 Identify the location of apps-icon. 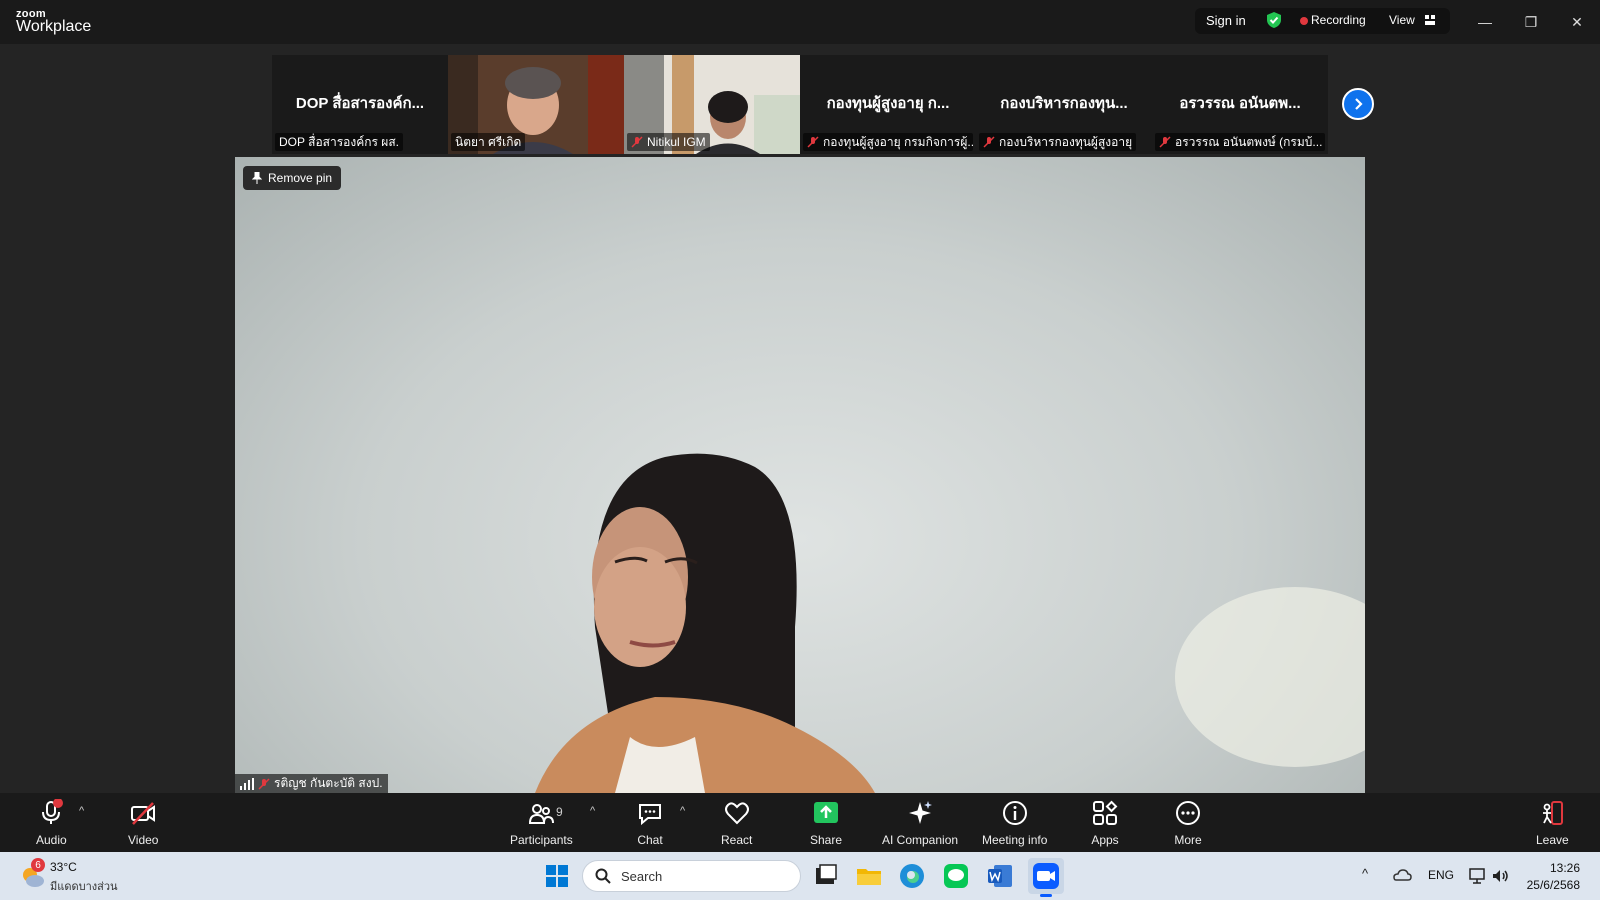
(1105, 812).